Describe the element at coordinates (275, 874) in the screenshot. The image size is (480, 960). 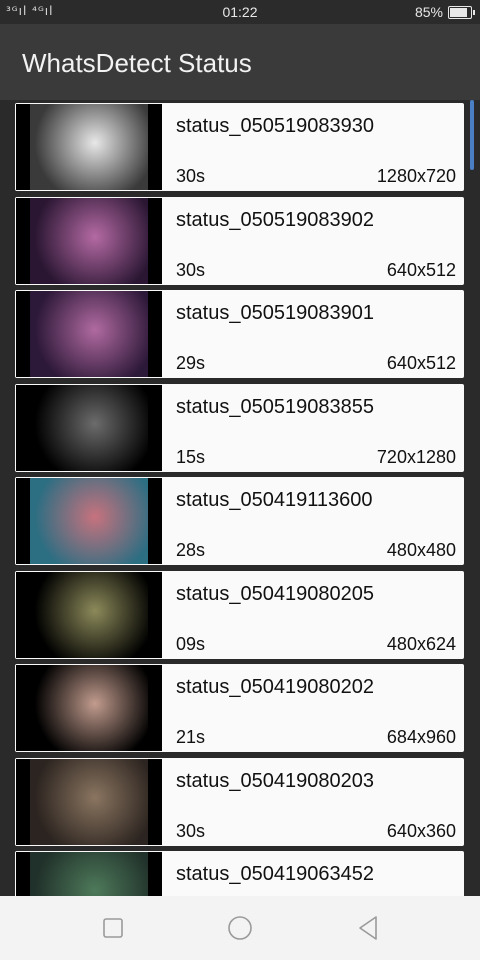
I see `file-name: status_050419063452` at that location.